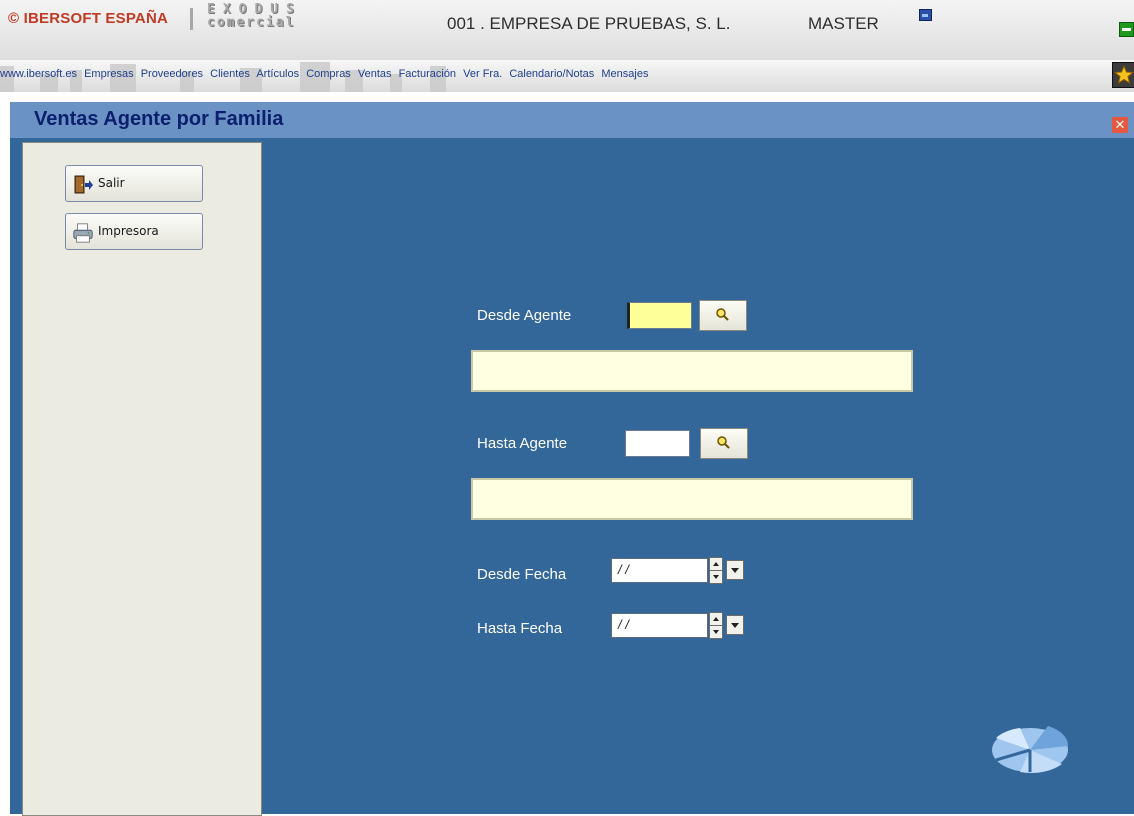  I want to click on desde-agente-search-button, so click(723, 315).